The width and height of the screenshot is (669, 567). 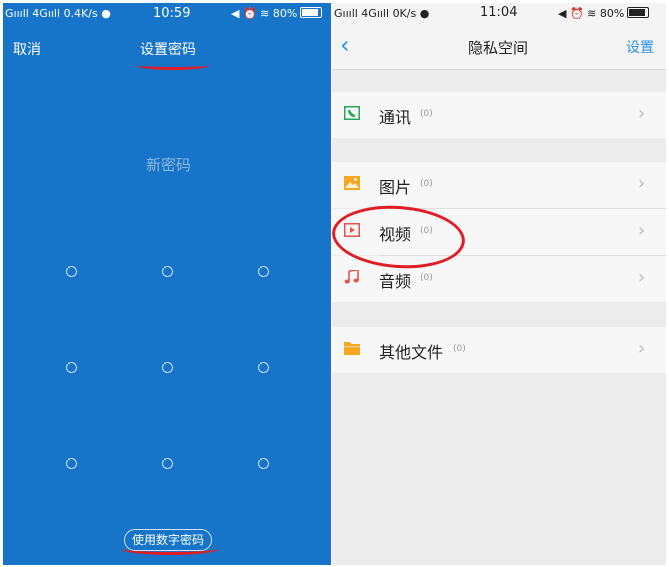 What do you see at coordinates (395, 187) in the screenshot?
I see `list-item-label: 图片` at bounding box center [395, 187].